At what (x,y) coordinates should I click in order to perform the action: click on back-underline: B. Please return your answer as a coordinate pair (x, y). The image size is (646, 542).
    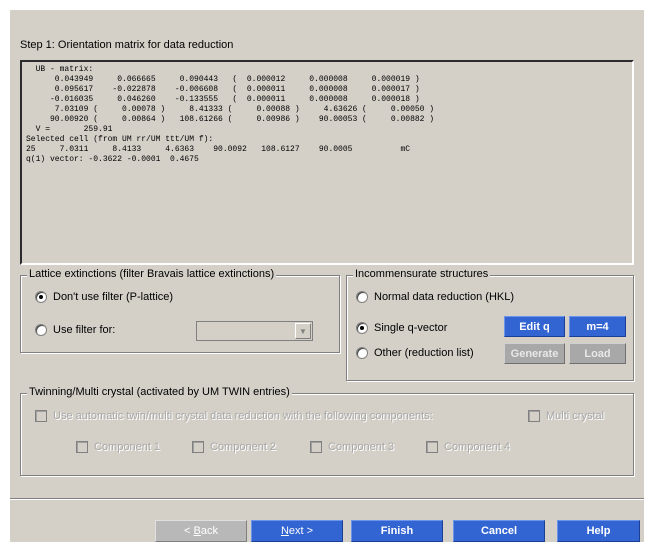
    Looking at the image, I should click on (197, 531).